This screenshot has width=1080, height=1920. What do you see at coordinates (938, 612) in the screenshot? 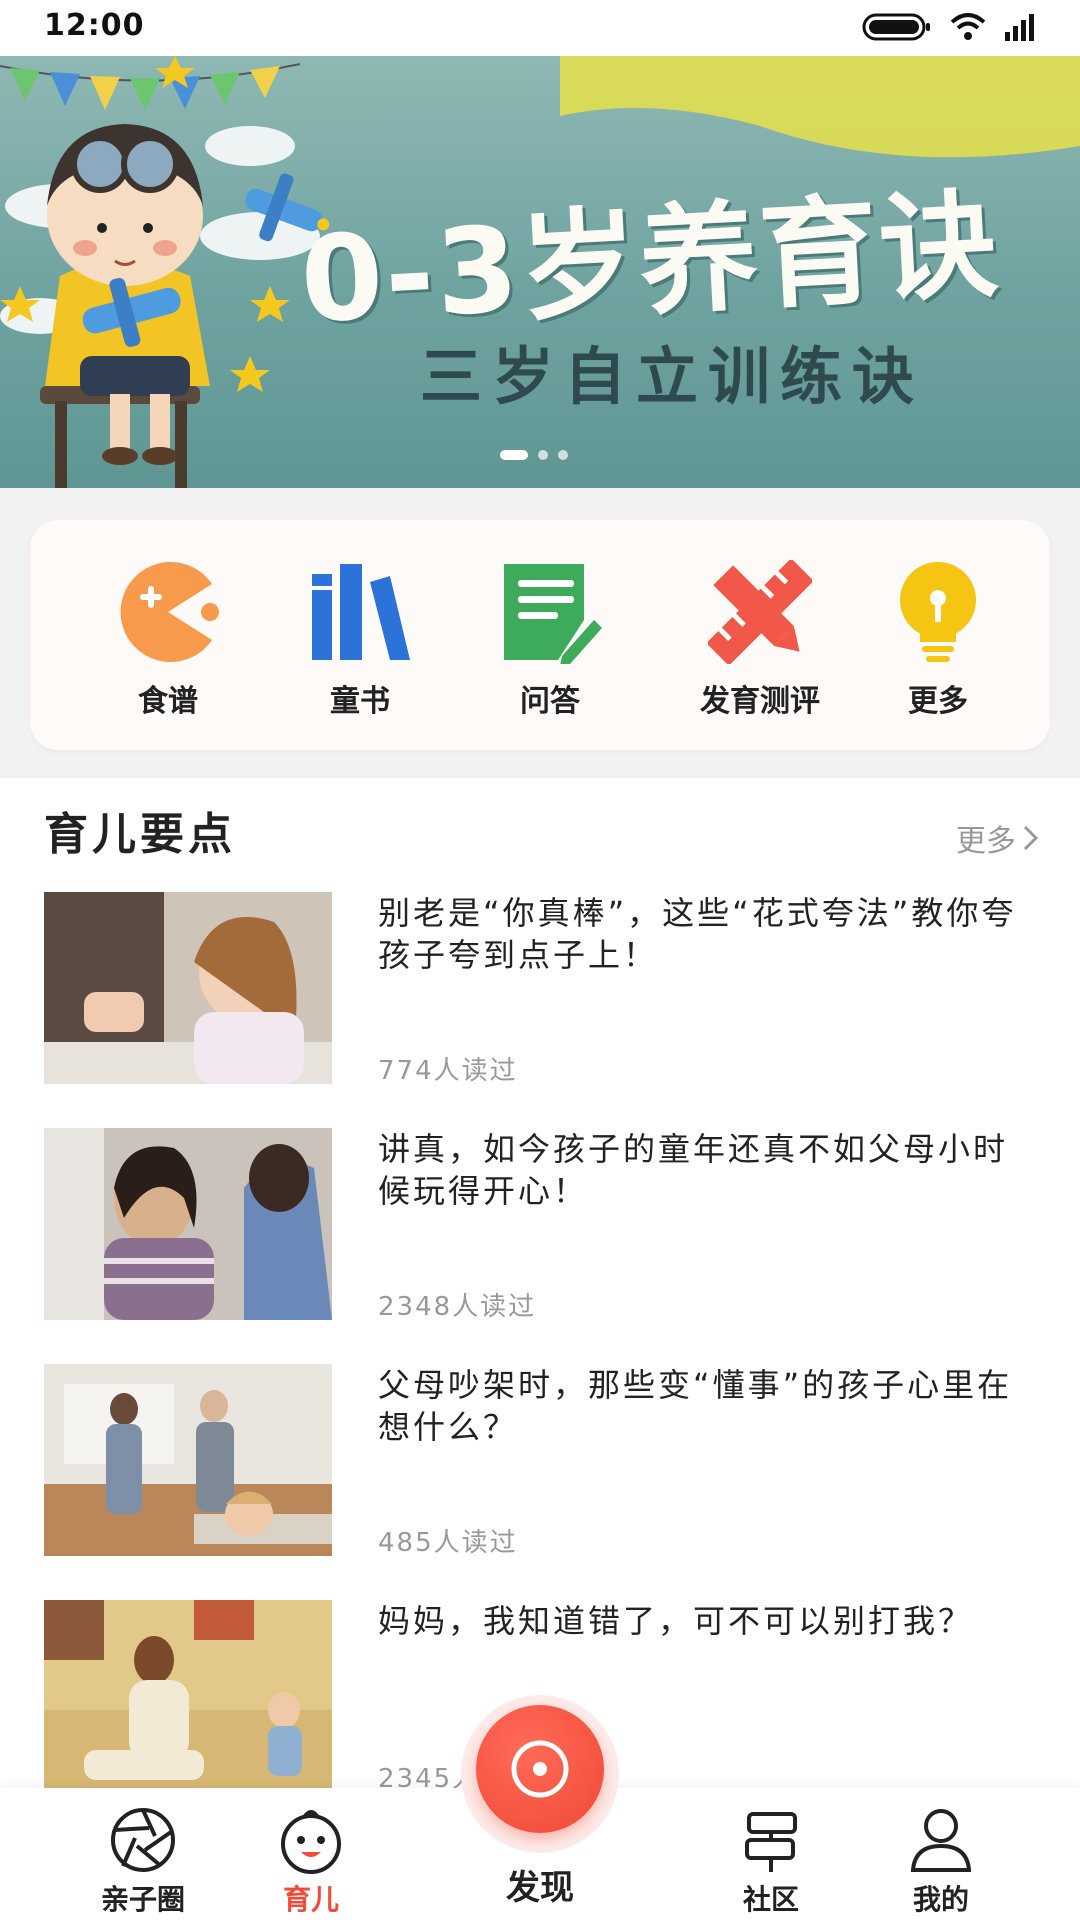
I see `lightbulb-icon` at bounding box center [938, 612].